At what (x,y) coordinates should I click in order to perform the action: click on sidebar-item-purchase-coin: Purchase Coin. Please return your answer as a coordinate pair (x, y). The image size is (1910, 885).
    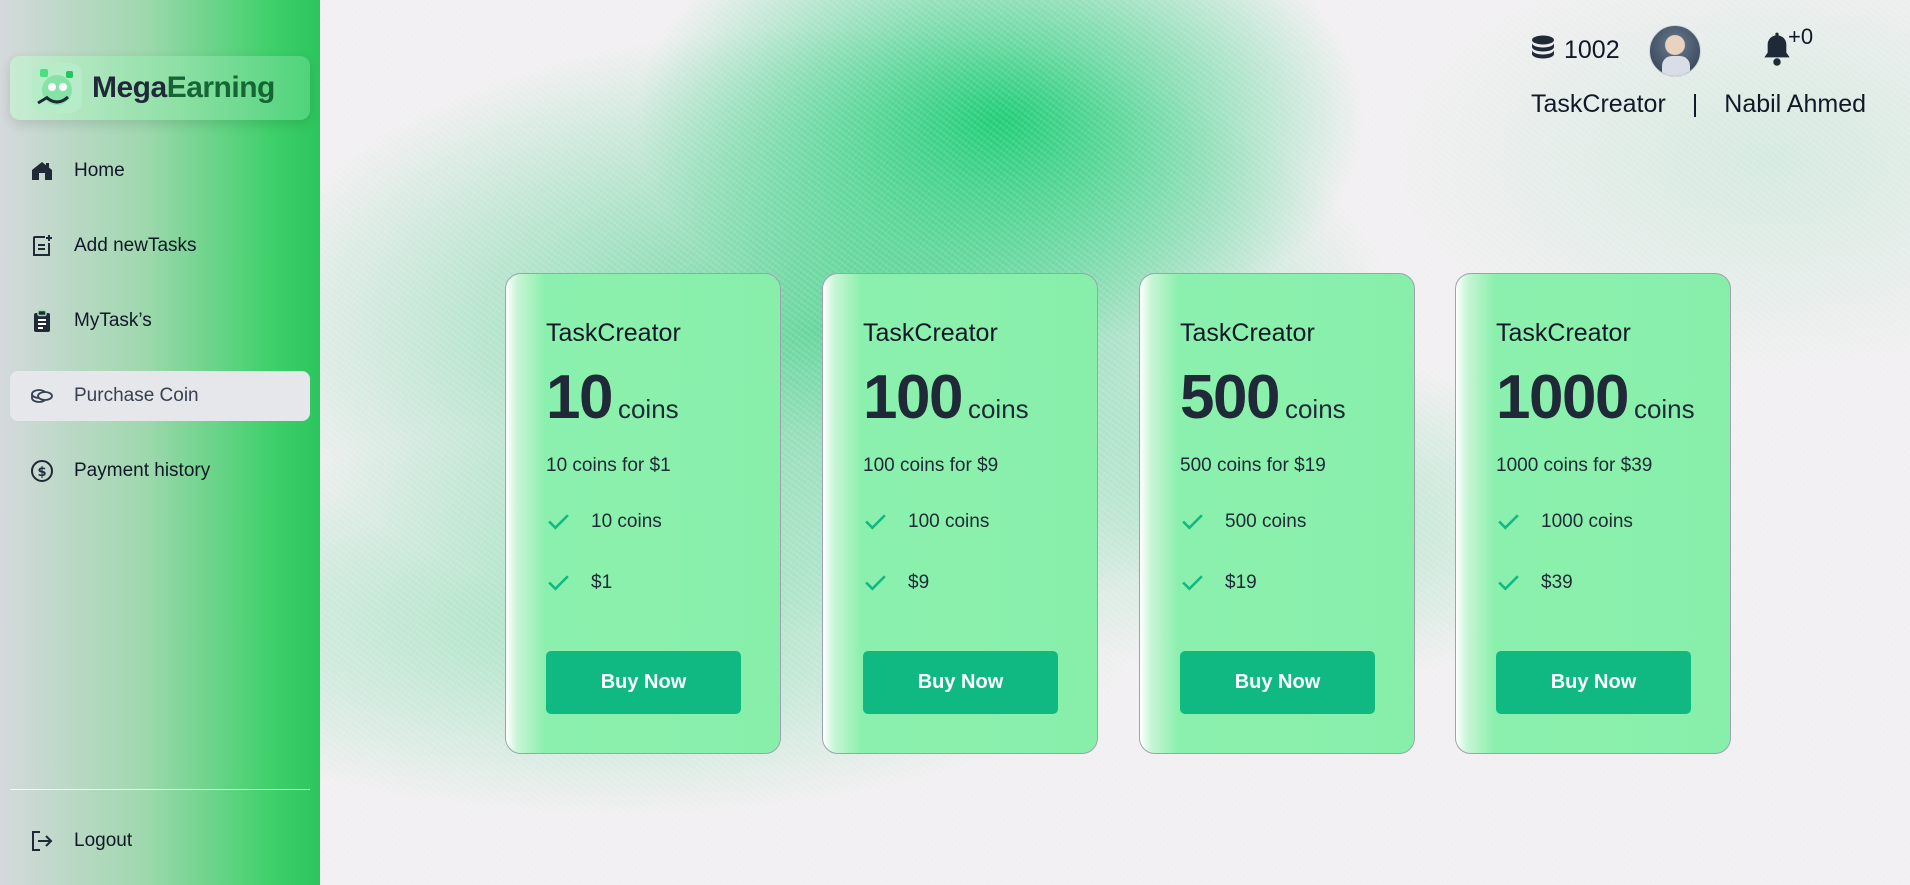
    Looking at the image, I should click on (160, 396).